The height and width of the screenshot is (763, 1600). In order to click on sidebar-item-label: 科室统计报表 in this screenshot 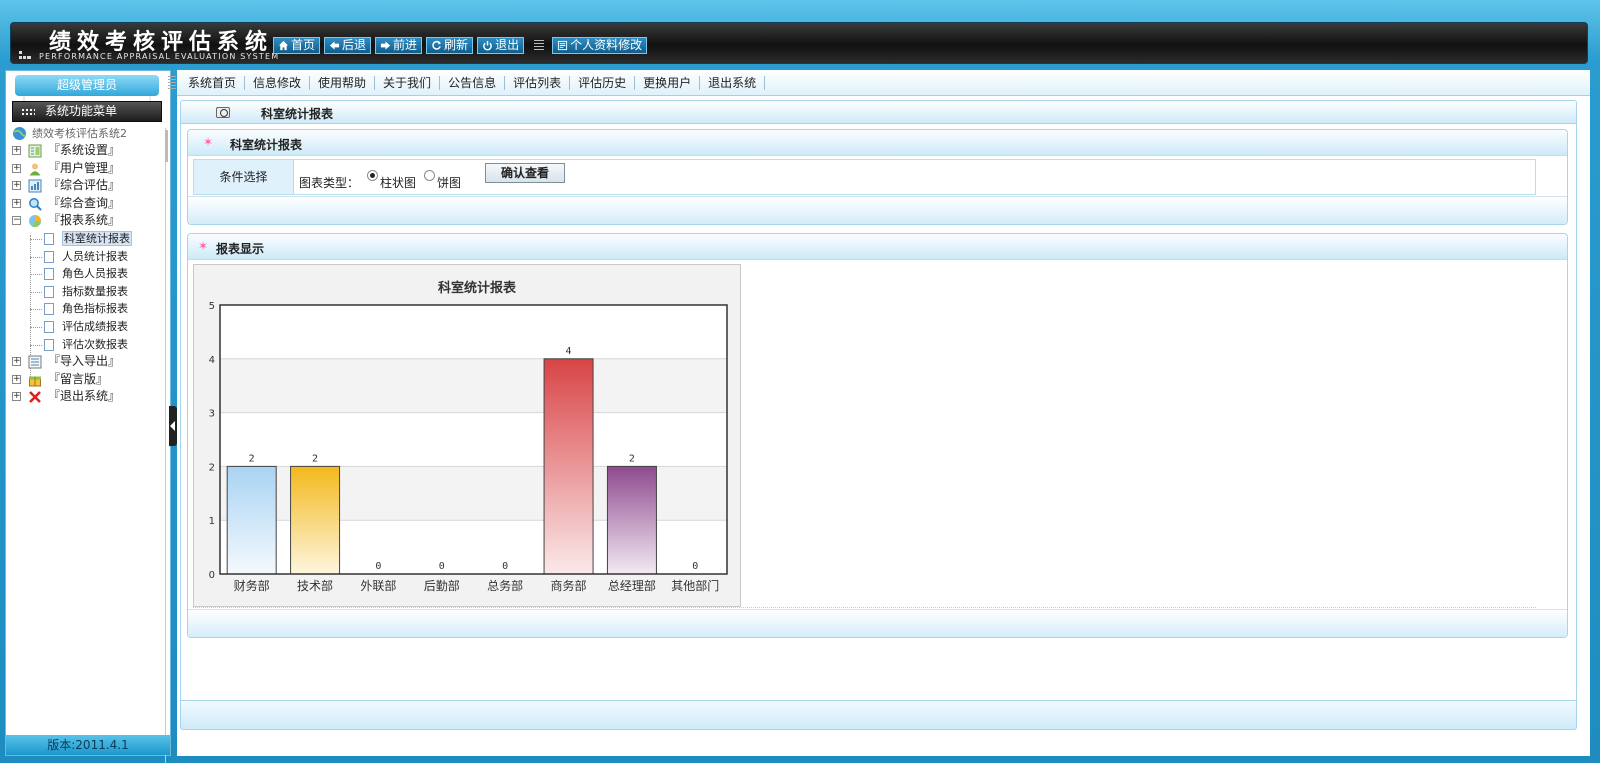, I will do `click(97, 238)`.